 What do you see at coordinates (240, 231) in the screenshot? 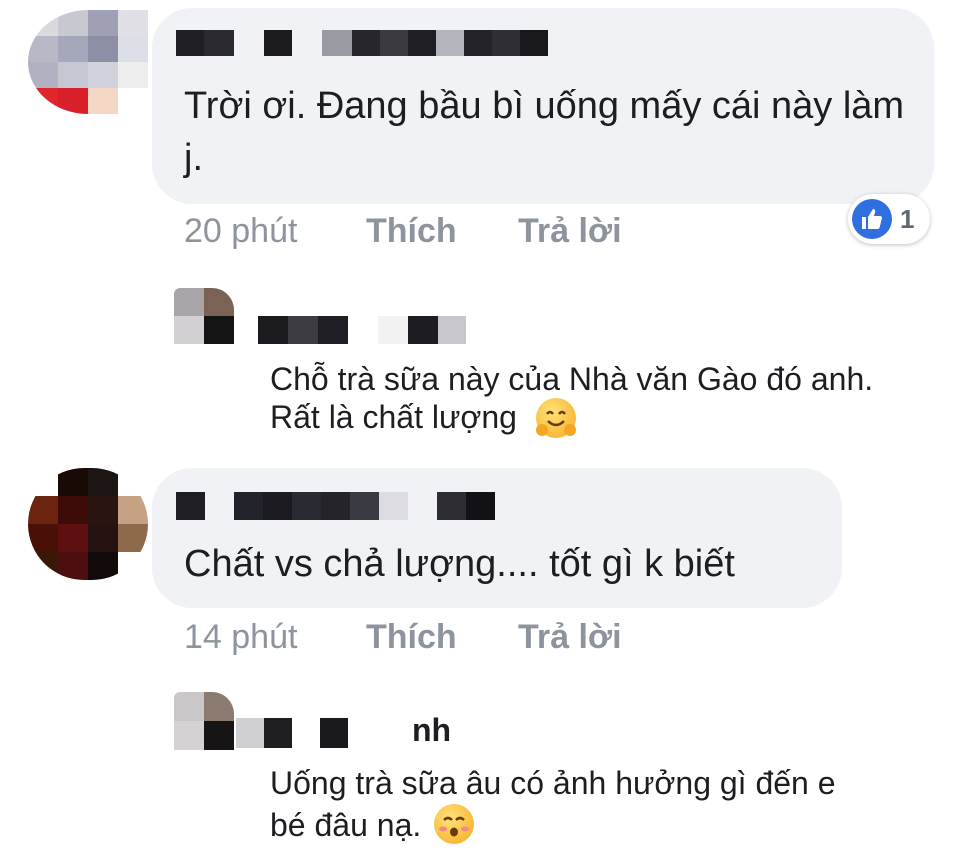
I see `comment-time: 20 phút` at bounding box center [240, 231].